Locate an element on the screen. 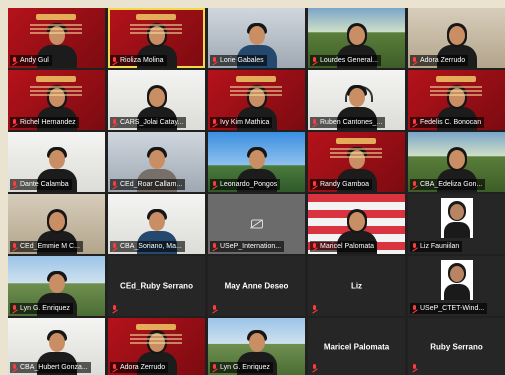  participant-nameplate: Fedelis C. Bonocan is located at coordinates (447, 122).